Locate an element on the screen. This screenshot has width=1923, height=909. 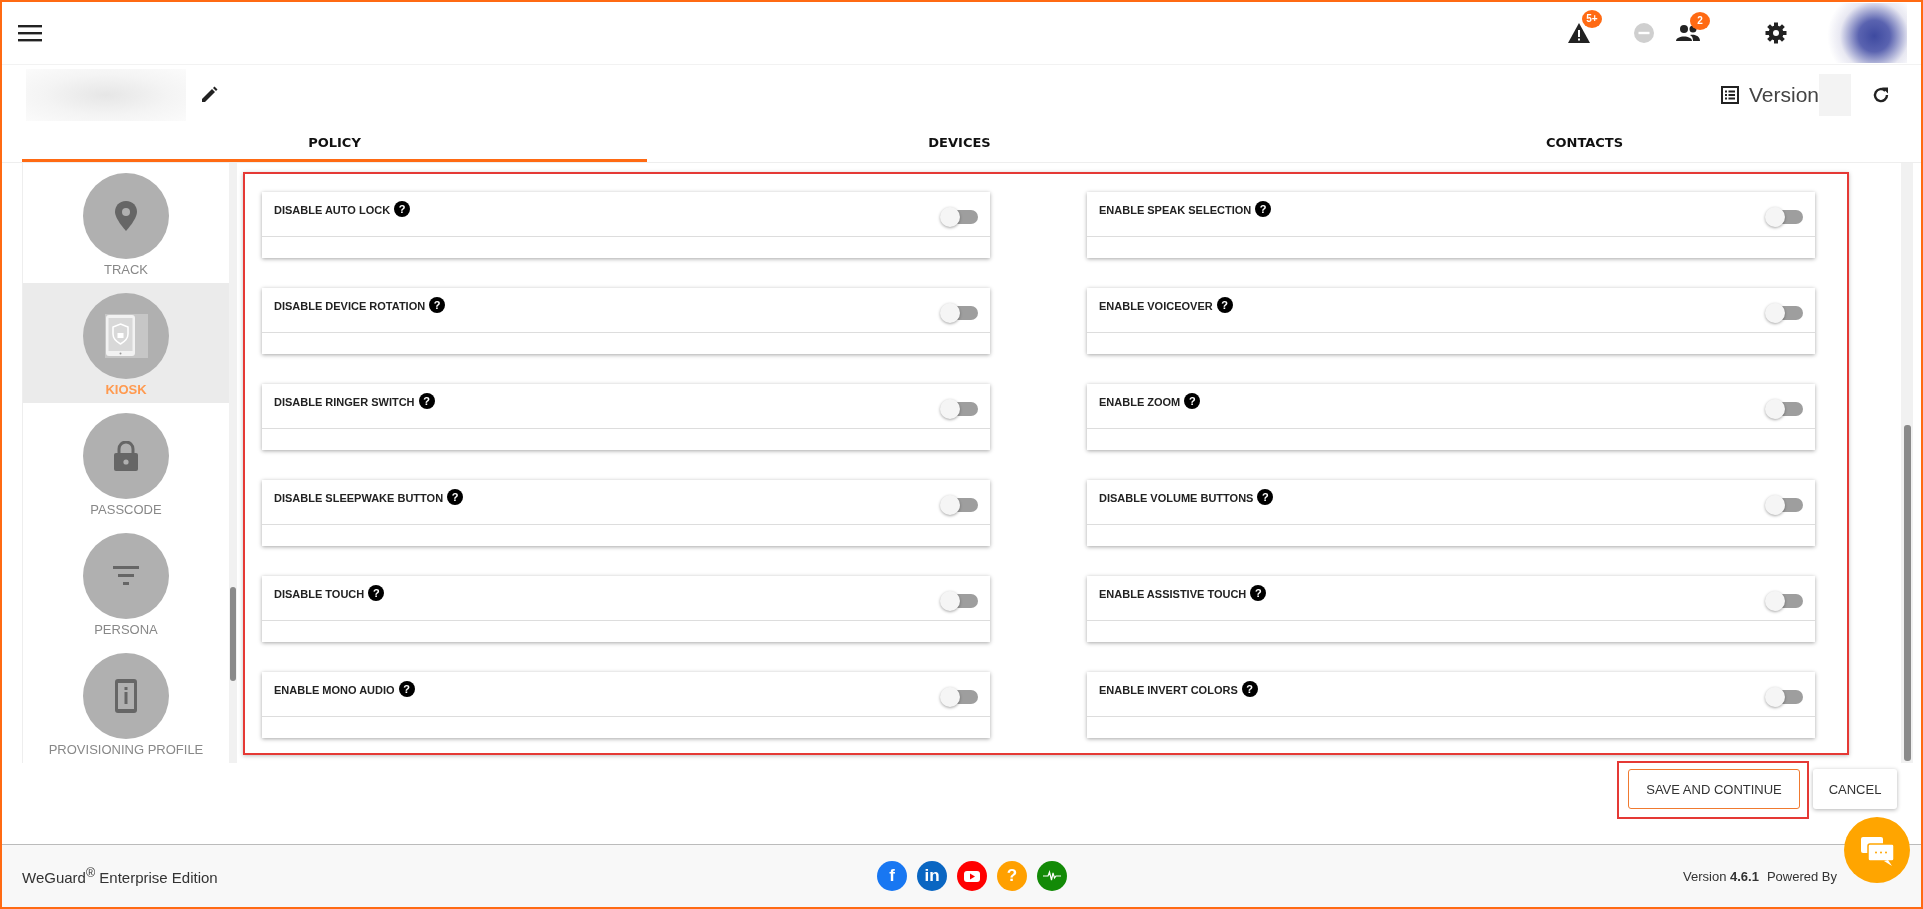
setting-label: ENABLE SPEAK SELECTION is located at coordinates (1175, 210).